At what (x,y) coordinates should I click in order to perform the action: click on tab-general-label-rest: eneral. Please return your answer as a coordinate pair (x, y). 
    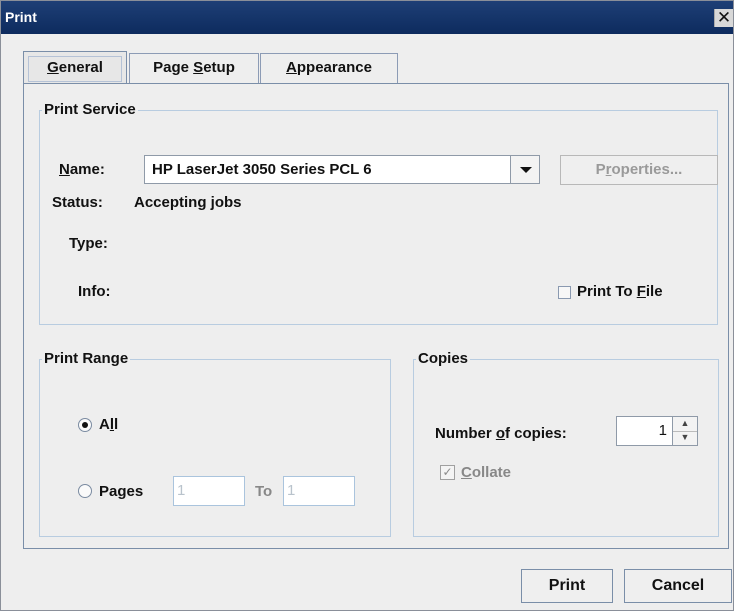
    Looking at the image, I should click on (80, 67).